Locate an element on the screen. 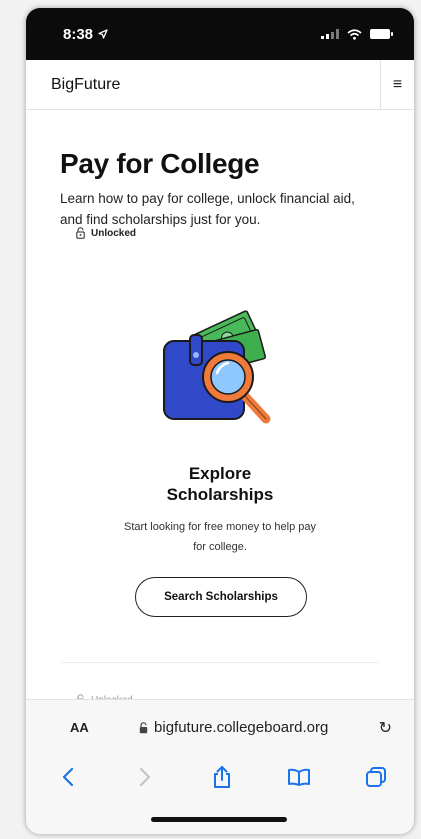 The height and width of the screenshot is (839, 421). unlocked-label: Unlocked is located at coordinates (114, 233).